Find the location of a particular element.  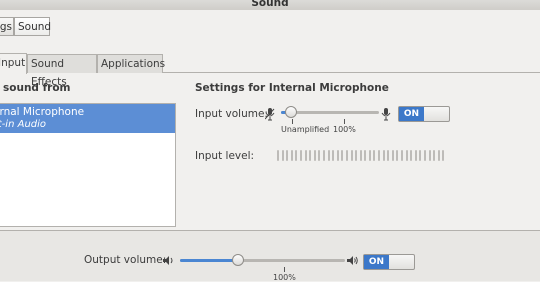

window-title: Sound is located at coordinates (270, 4).